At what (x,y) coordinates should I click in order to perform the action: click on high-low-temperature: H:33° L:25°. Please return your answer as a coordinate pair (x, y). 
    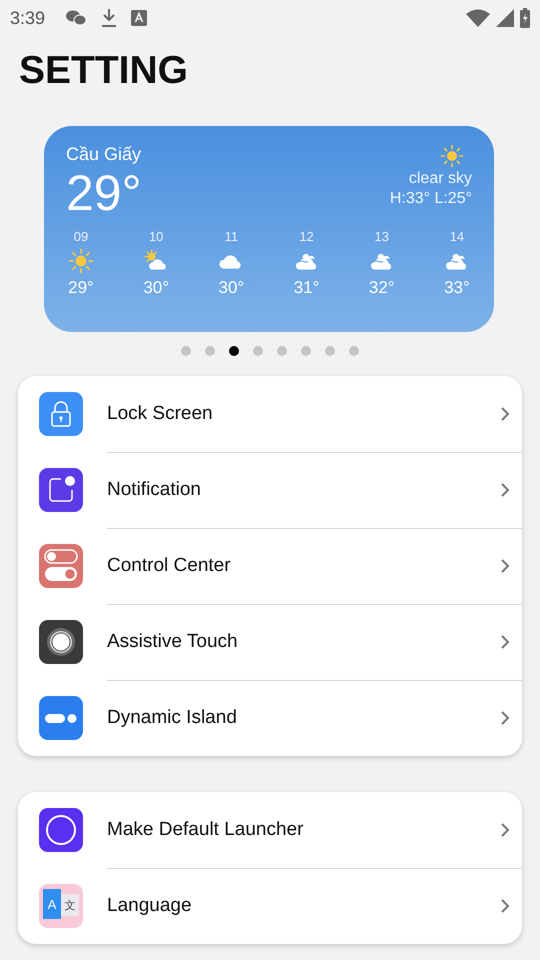
    Looking at the image, I should click on (431, 199).